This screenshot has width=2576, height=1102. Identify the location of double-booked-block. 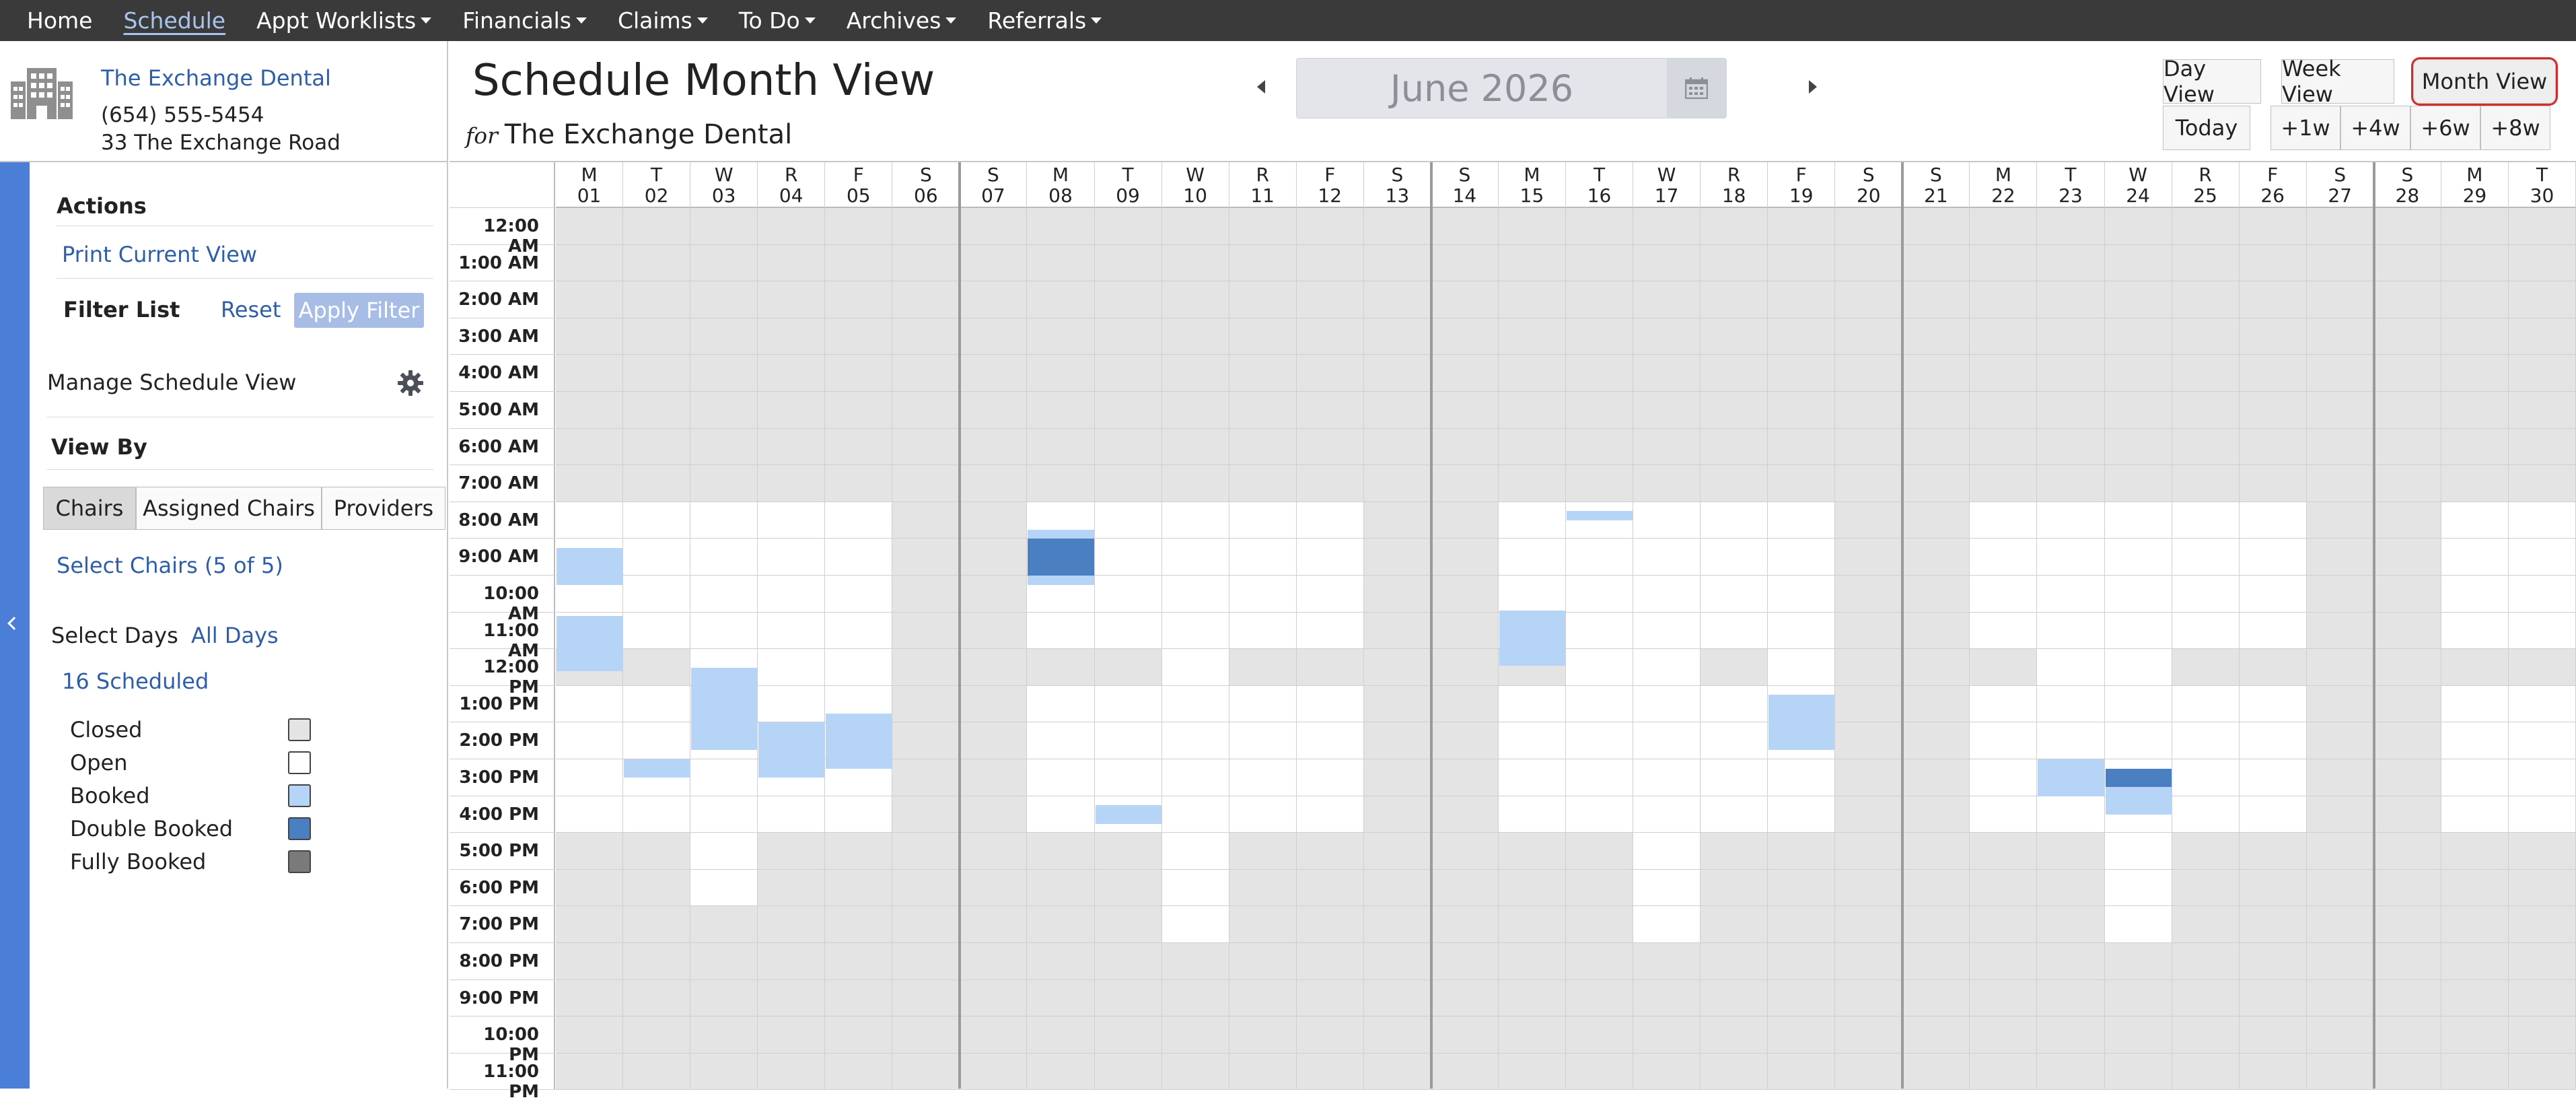
(1061, 557).